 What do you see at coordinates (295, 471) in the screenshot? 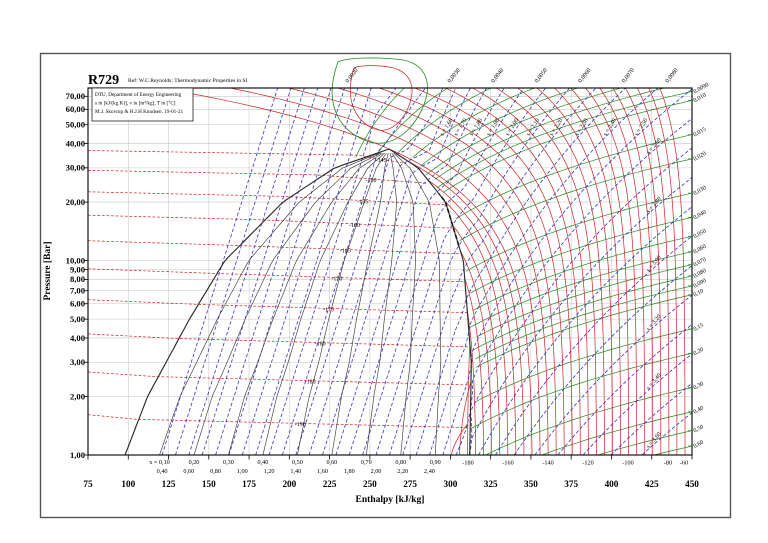
I see `isentrope-bottom-label: 1,40` at bounding box center [295, 471].